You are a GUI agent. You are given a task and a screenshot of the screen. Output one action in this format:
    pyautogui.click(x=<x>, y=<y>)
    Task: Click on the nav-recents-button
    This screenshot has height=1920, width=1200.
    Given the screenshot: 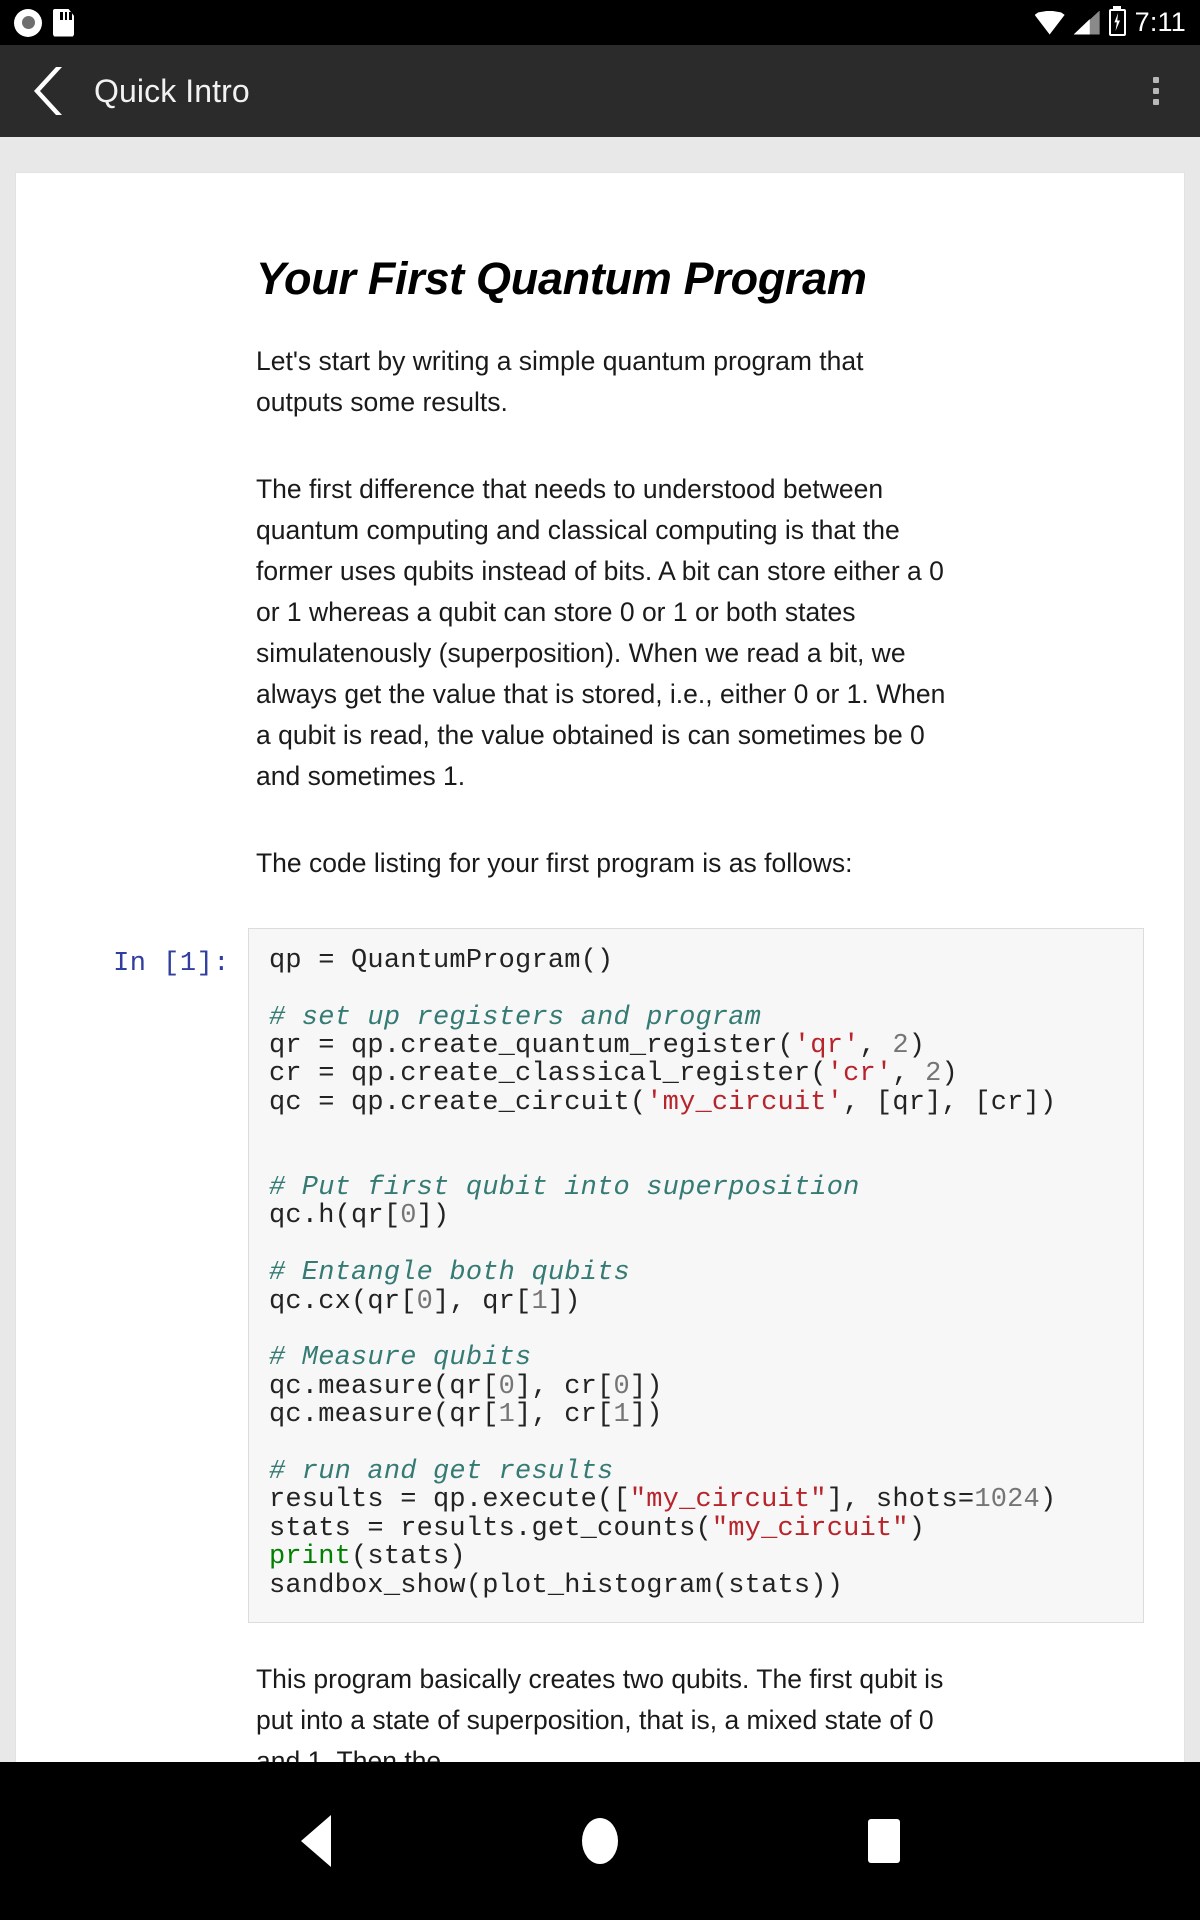 What is the action you would take?
    pyautogui.click(x=884, y=1841)
    